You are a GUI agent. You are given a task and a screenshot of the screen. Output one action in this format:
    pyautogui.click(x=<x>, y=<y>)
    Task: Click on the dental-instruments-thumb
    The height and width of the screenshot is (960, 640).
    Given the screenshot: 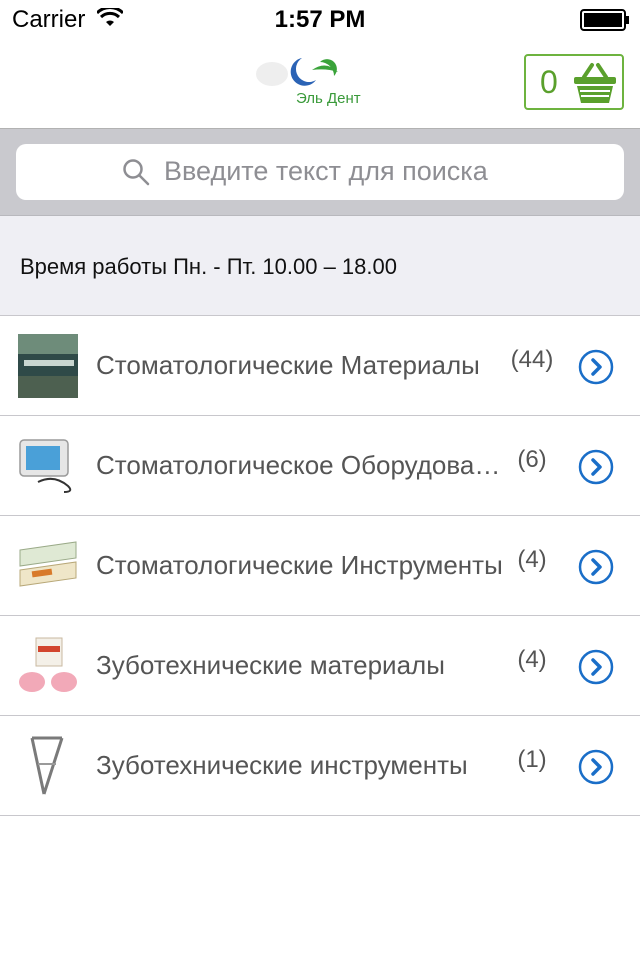 What is the action you would take?
    pyautogui.click(x=48, y=566)
    